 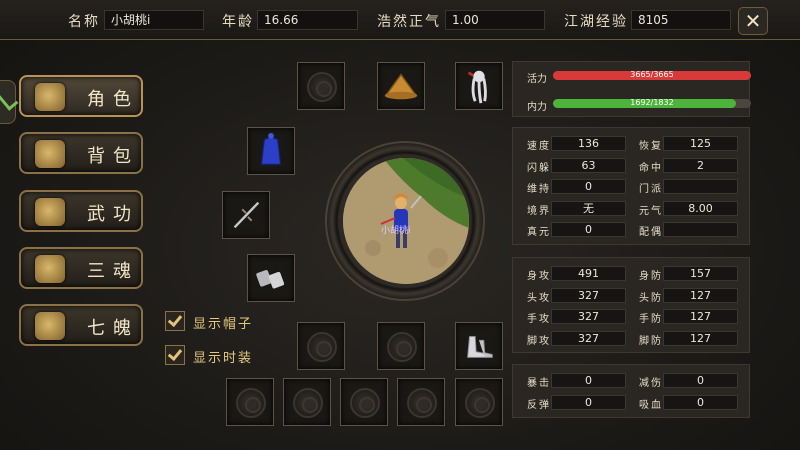 What do you see at coordinates (113, 214) in the screenshot?
I see `menu-martial-label: 武功` at bounding box center [113, 214].